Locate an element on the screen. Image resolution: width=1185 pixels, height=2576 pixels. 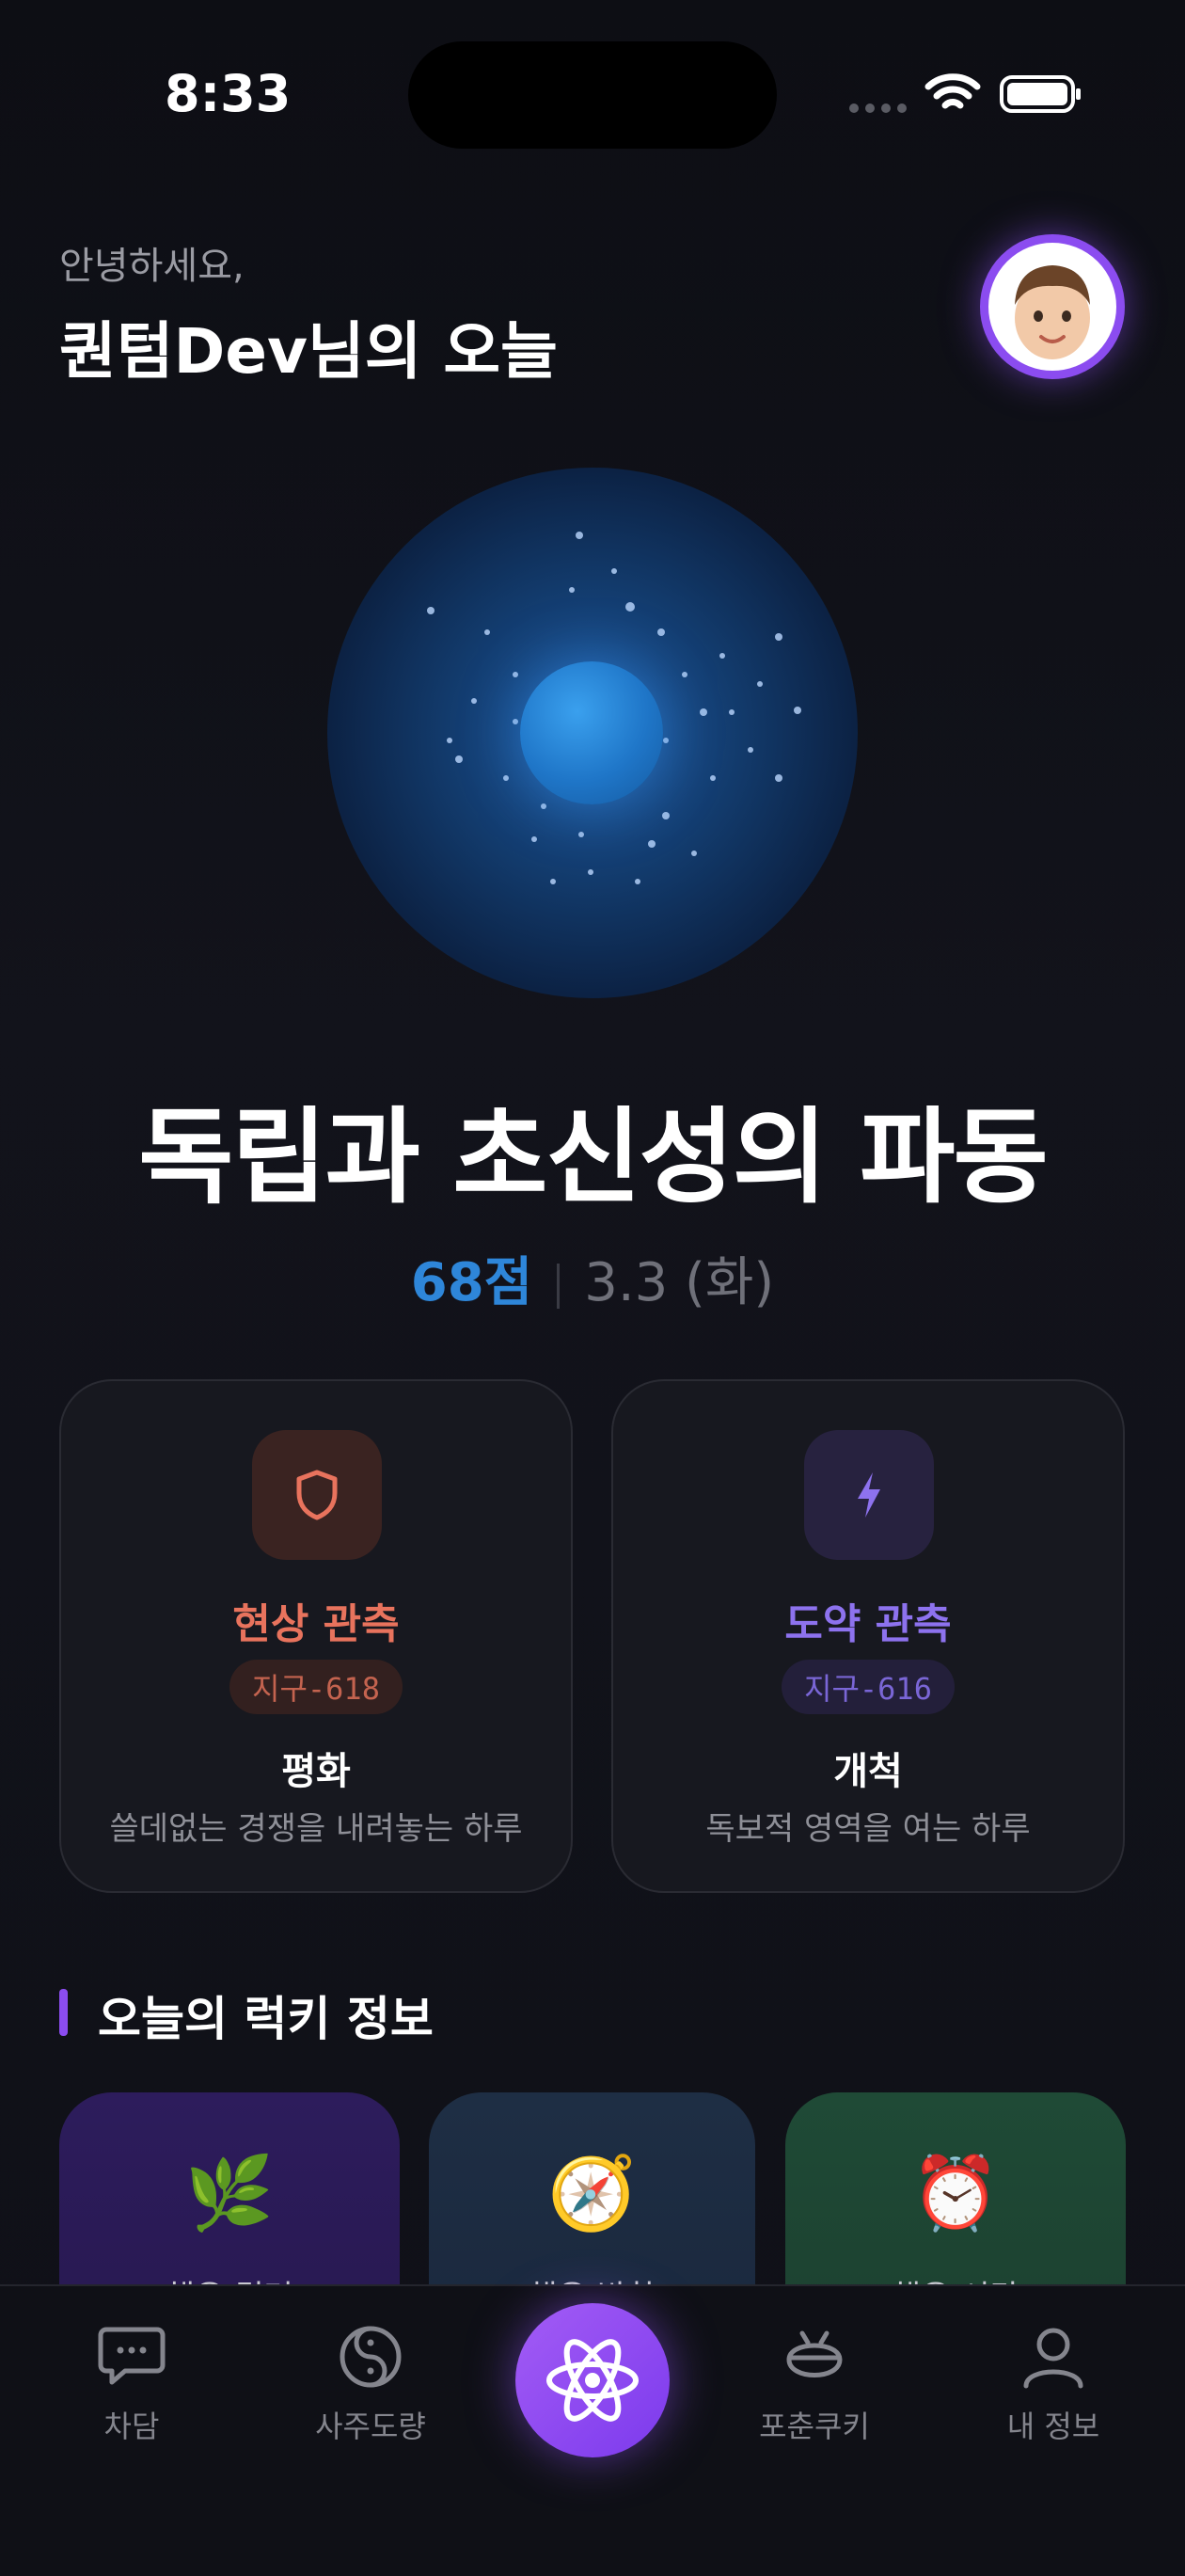
dynamic-island is located at coordinates (592, 95).